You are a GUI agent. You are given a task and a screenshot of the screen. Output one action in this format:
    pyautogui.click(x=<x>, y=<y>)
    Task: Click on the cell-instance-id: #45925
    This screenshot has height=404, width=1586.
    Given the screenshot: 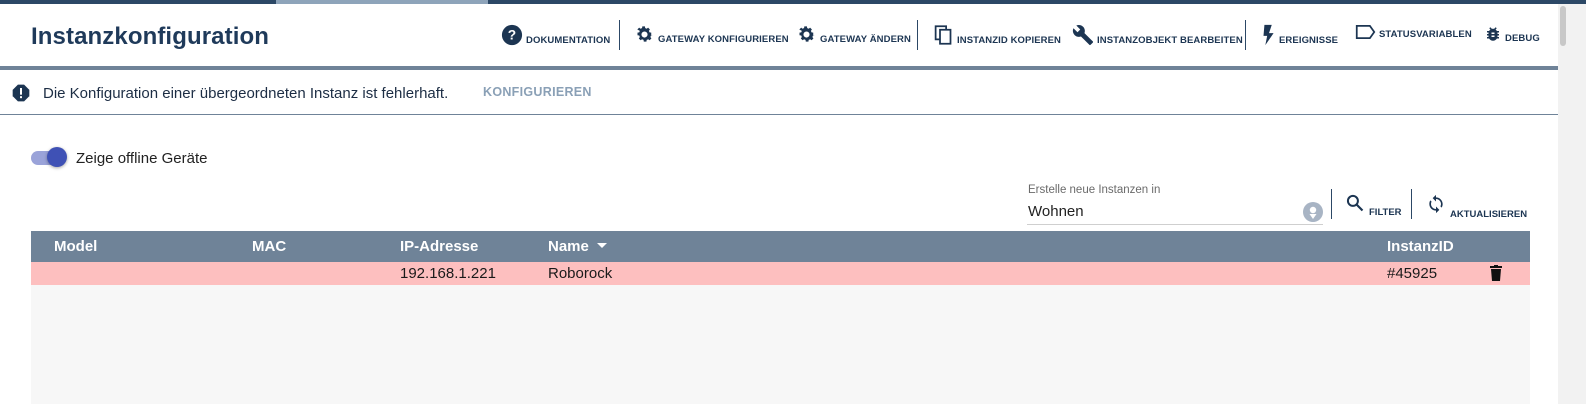 What is the action you would take?
    pyautogui.click(x=1412, y=273)
    